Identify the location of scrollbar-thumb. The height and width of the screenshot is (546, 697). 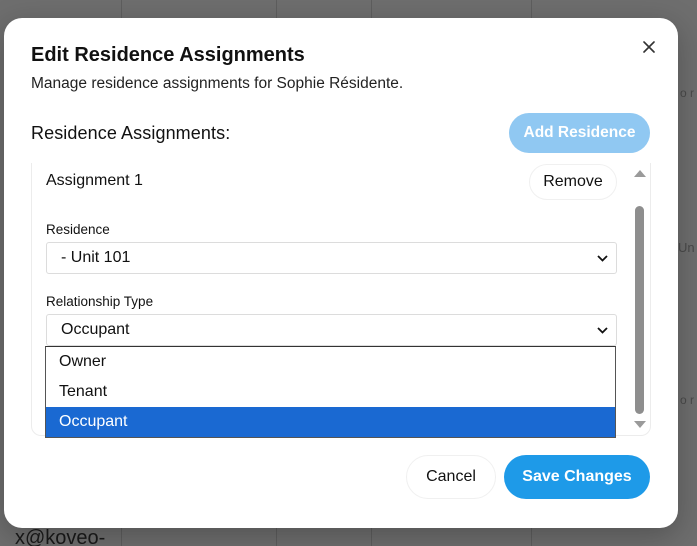
(639, 310).